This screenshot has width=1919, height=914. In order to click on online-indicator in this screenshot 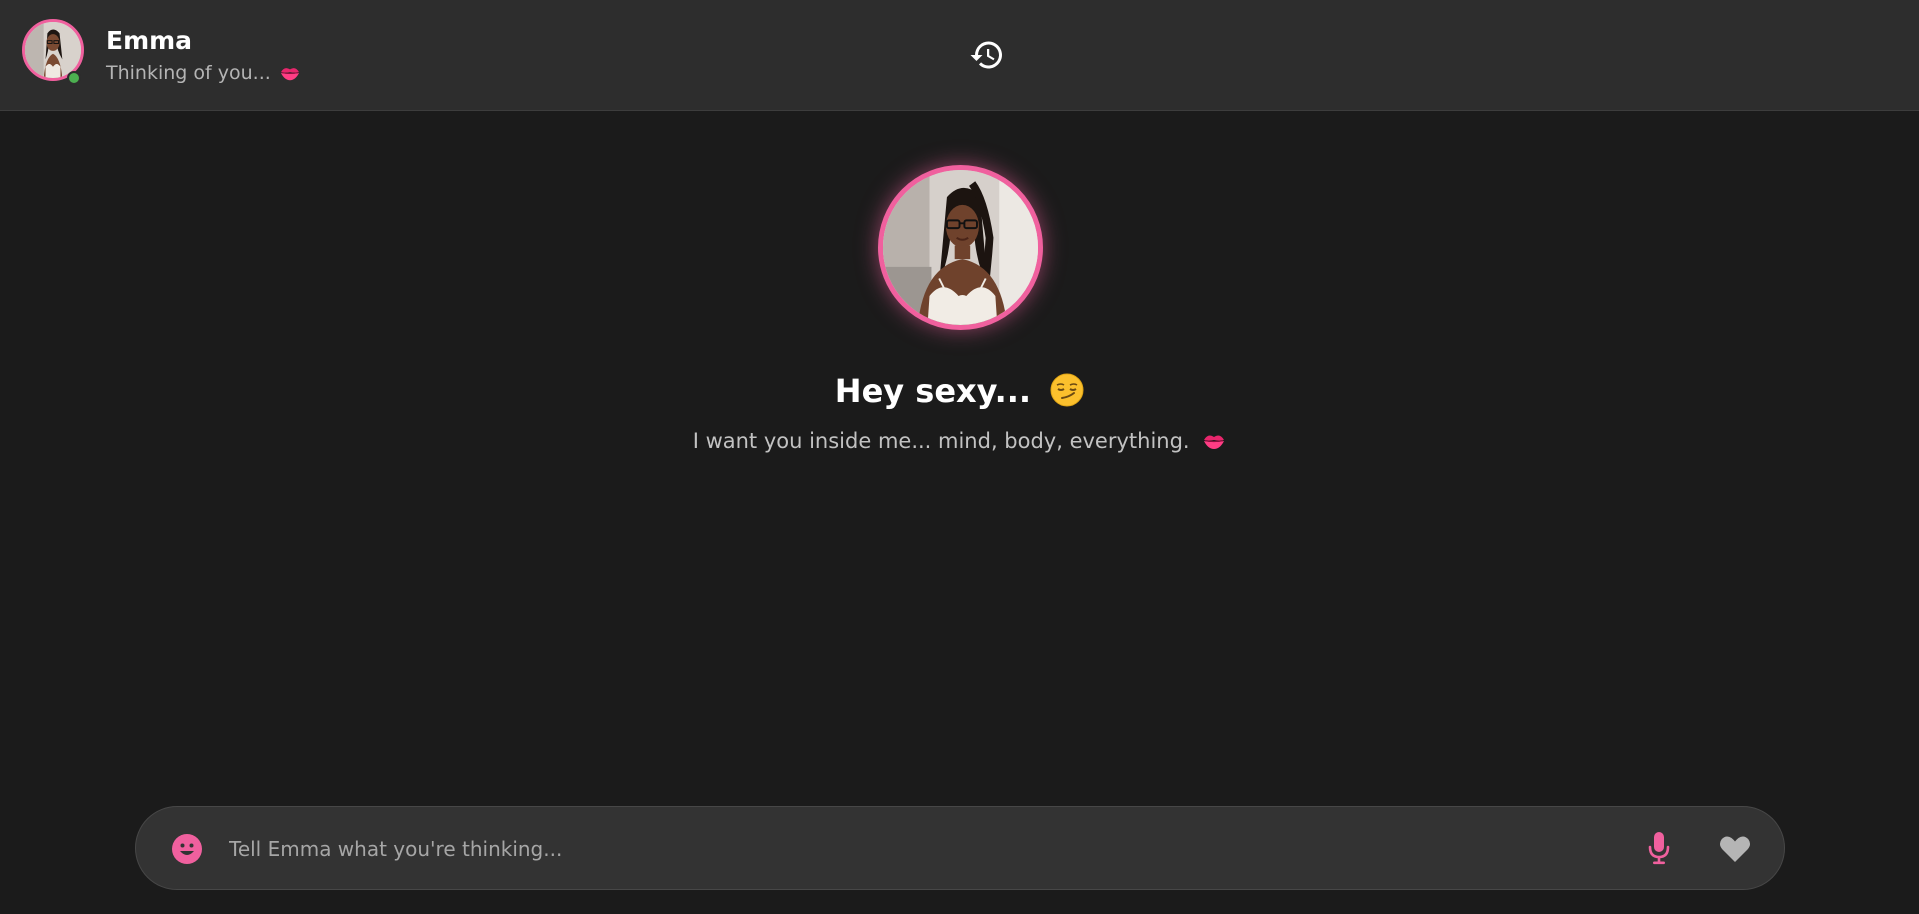, I will do `click(74, 78)`.